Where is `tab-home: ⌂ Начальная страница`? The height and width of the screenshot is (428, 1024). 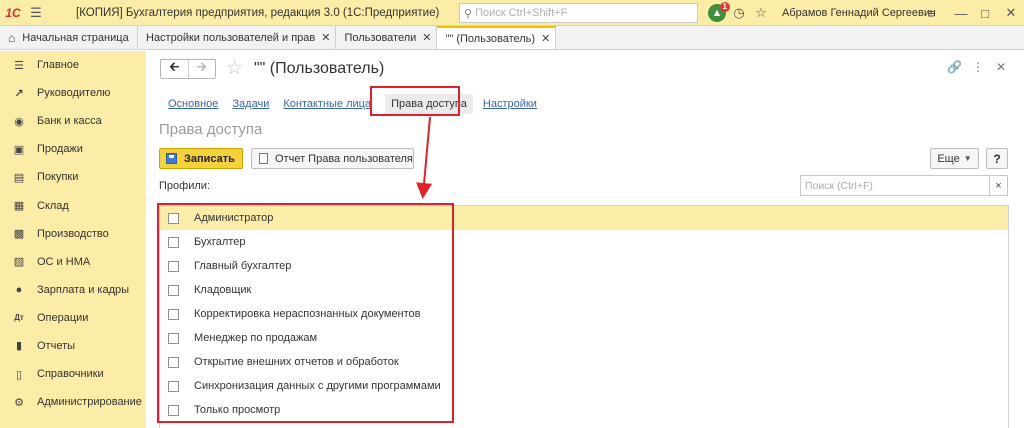
tab-home: ⌂ Начальная страница is located at coordinates (69, 37).